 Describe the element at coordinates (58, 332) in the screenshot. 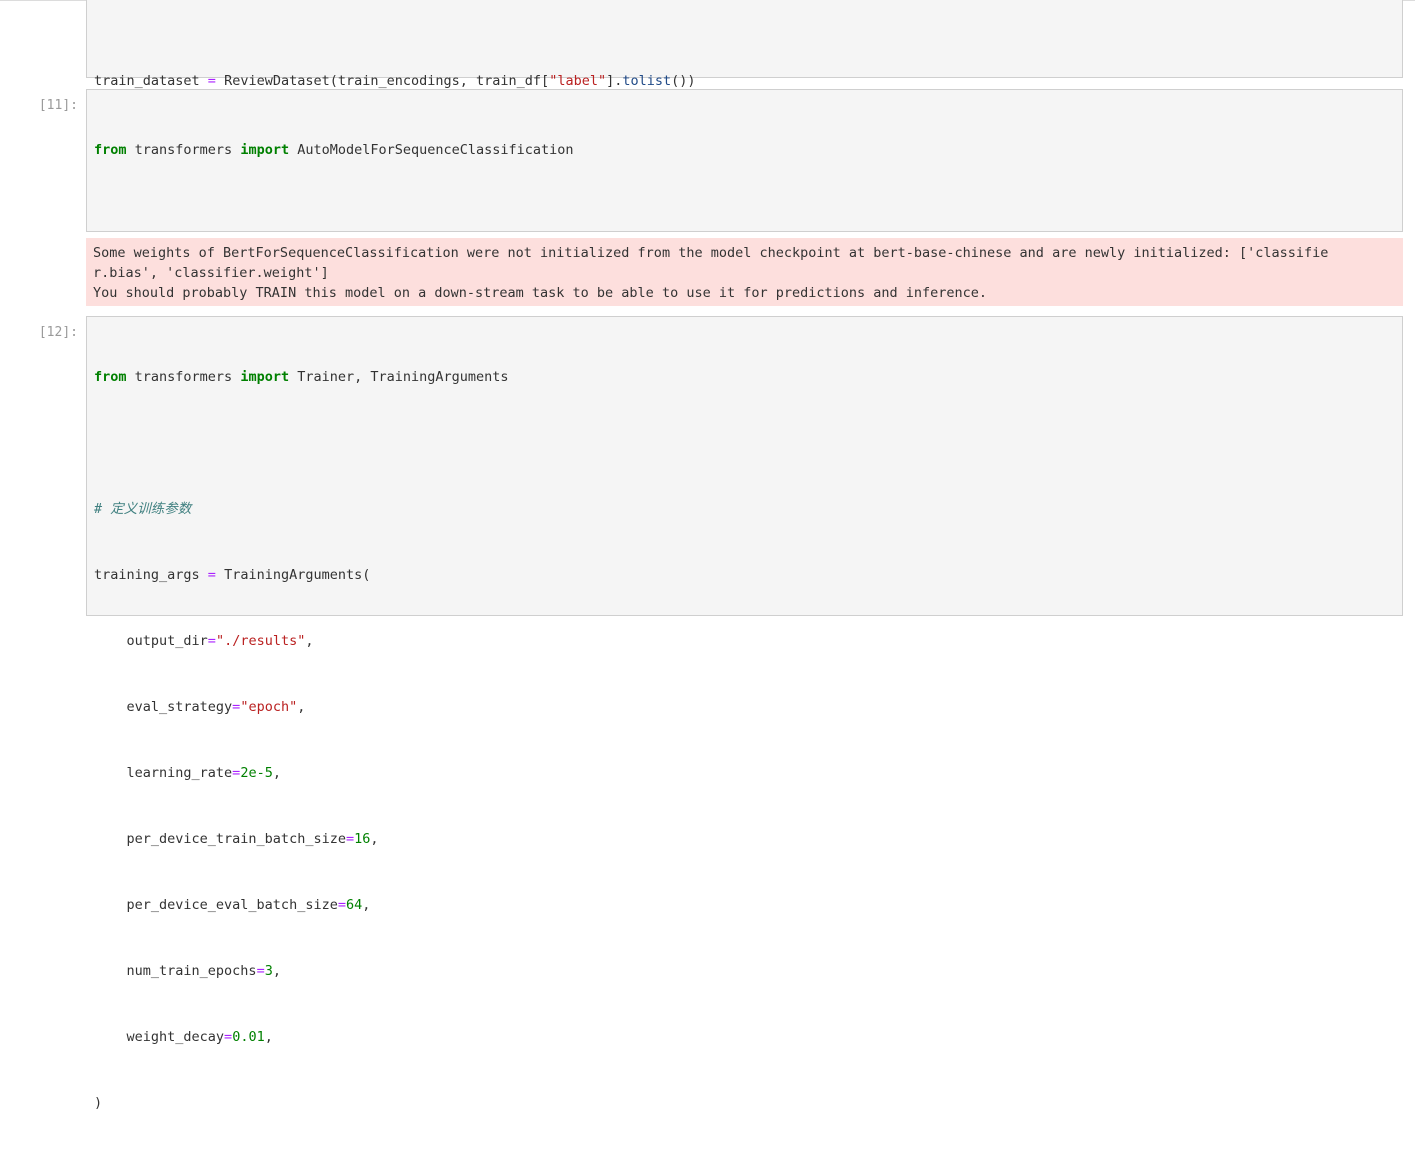

I see `cell-prompt-12: [12]:` at that location.